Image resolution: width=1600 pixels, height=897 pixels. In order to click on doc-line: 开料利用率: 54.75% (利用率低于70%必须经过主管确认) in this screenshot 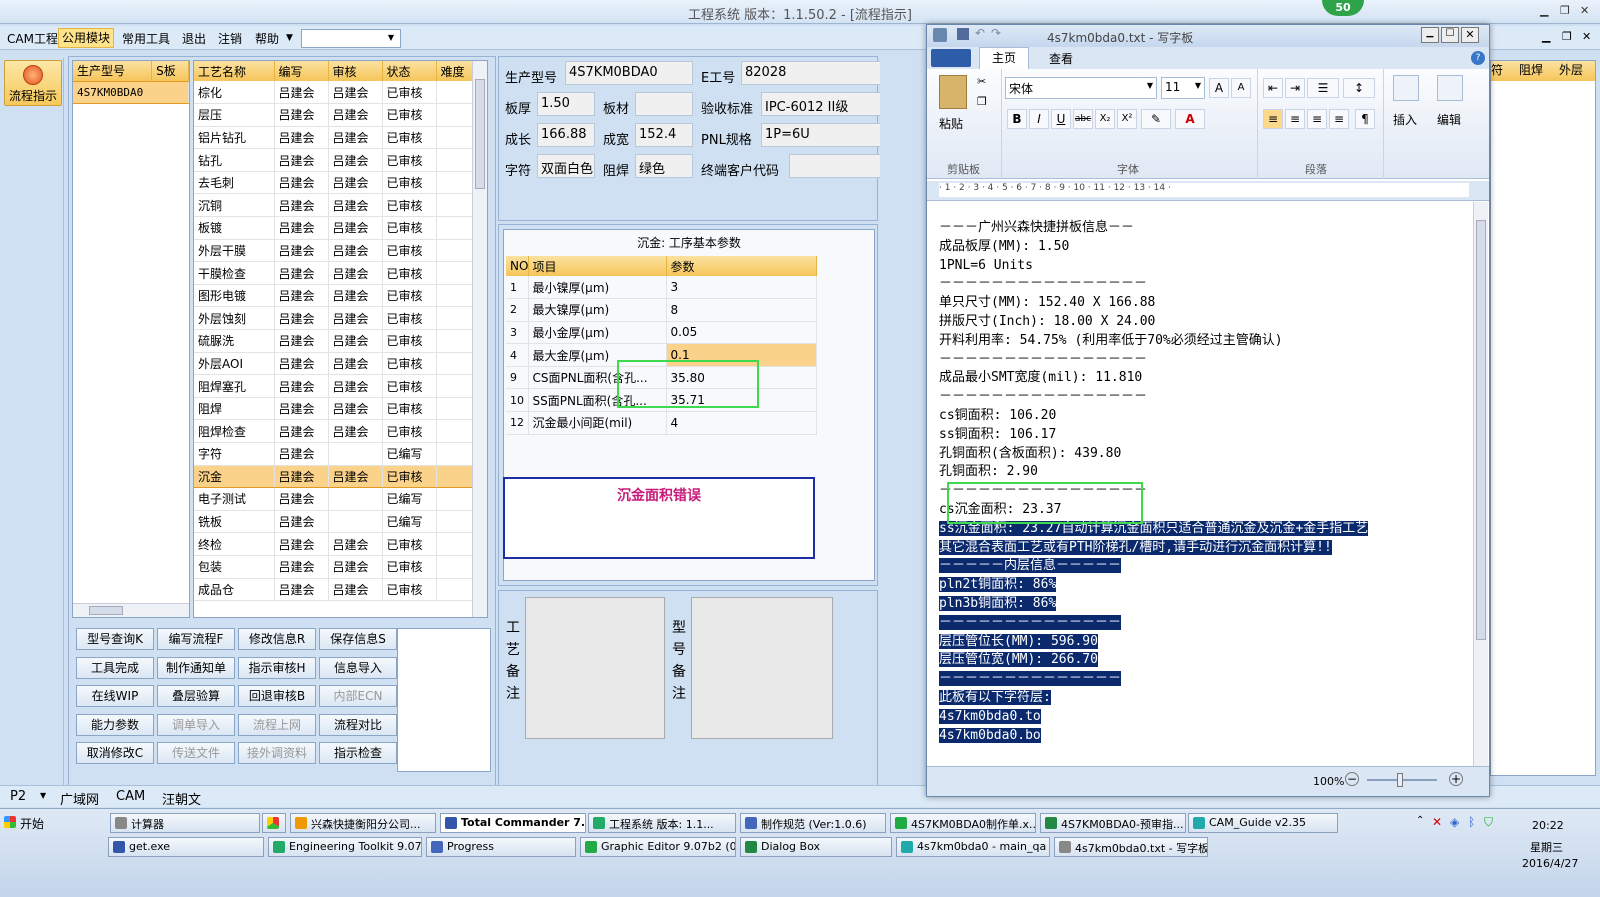, I will do `click(1204, 341)`.